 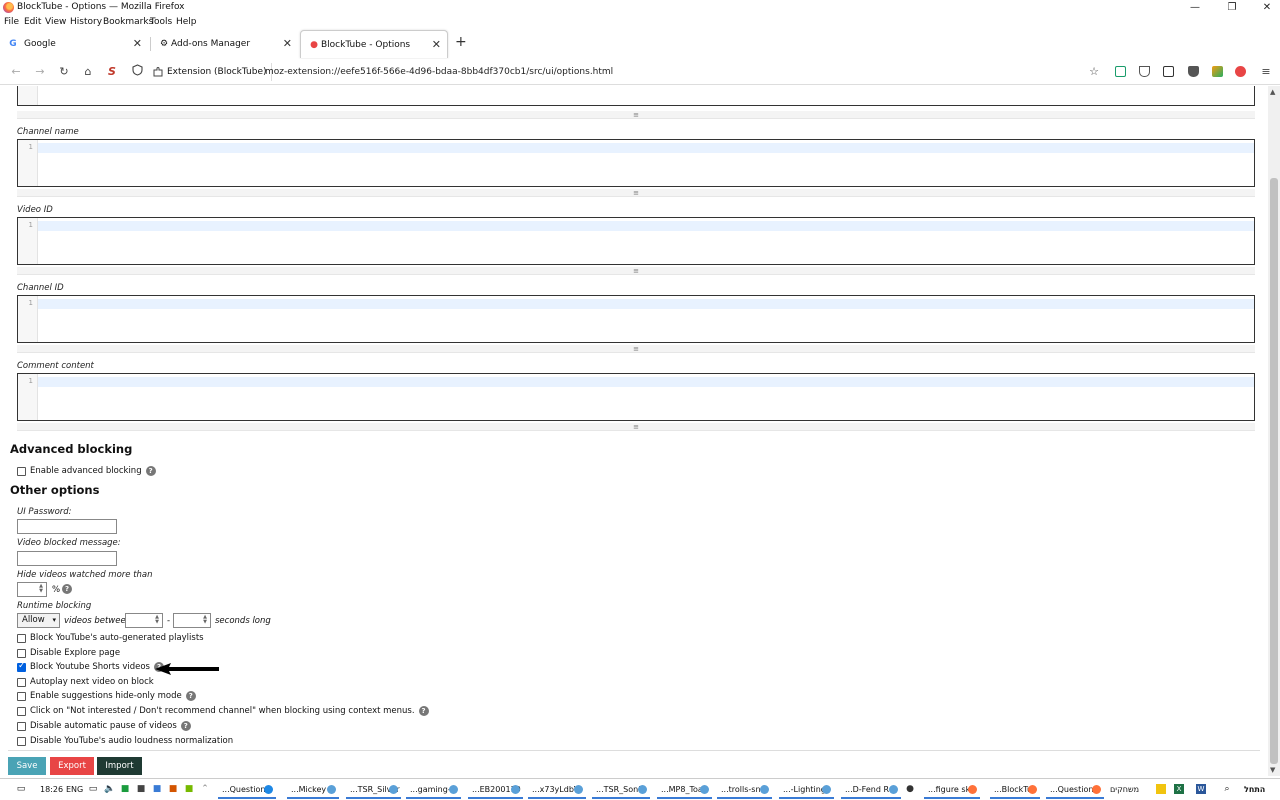 What do you see at coordinates (51, 789) in the screenshot?
I see `clock: 18:26` at bounding box center [51, 789].